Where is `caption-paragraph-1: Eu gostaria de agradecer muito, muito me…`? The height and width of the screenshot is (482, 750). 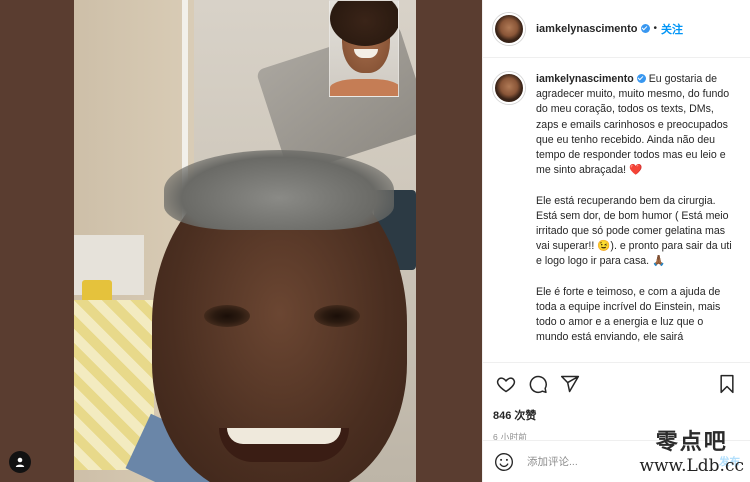 caption-paragraph-1: Eu gostaria de agradecer muito, muito me… is located at coordinates (633, 125).